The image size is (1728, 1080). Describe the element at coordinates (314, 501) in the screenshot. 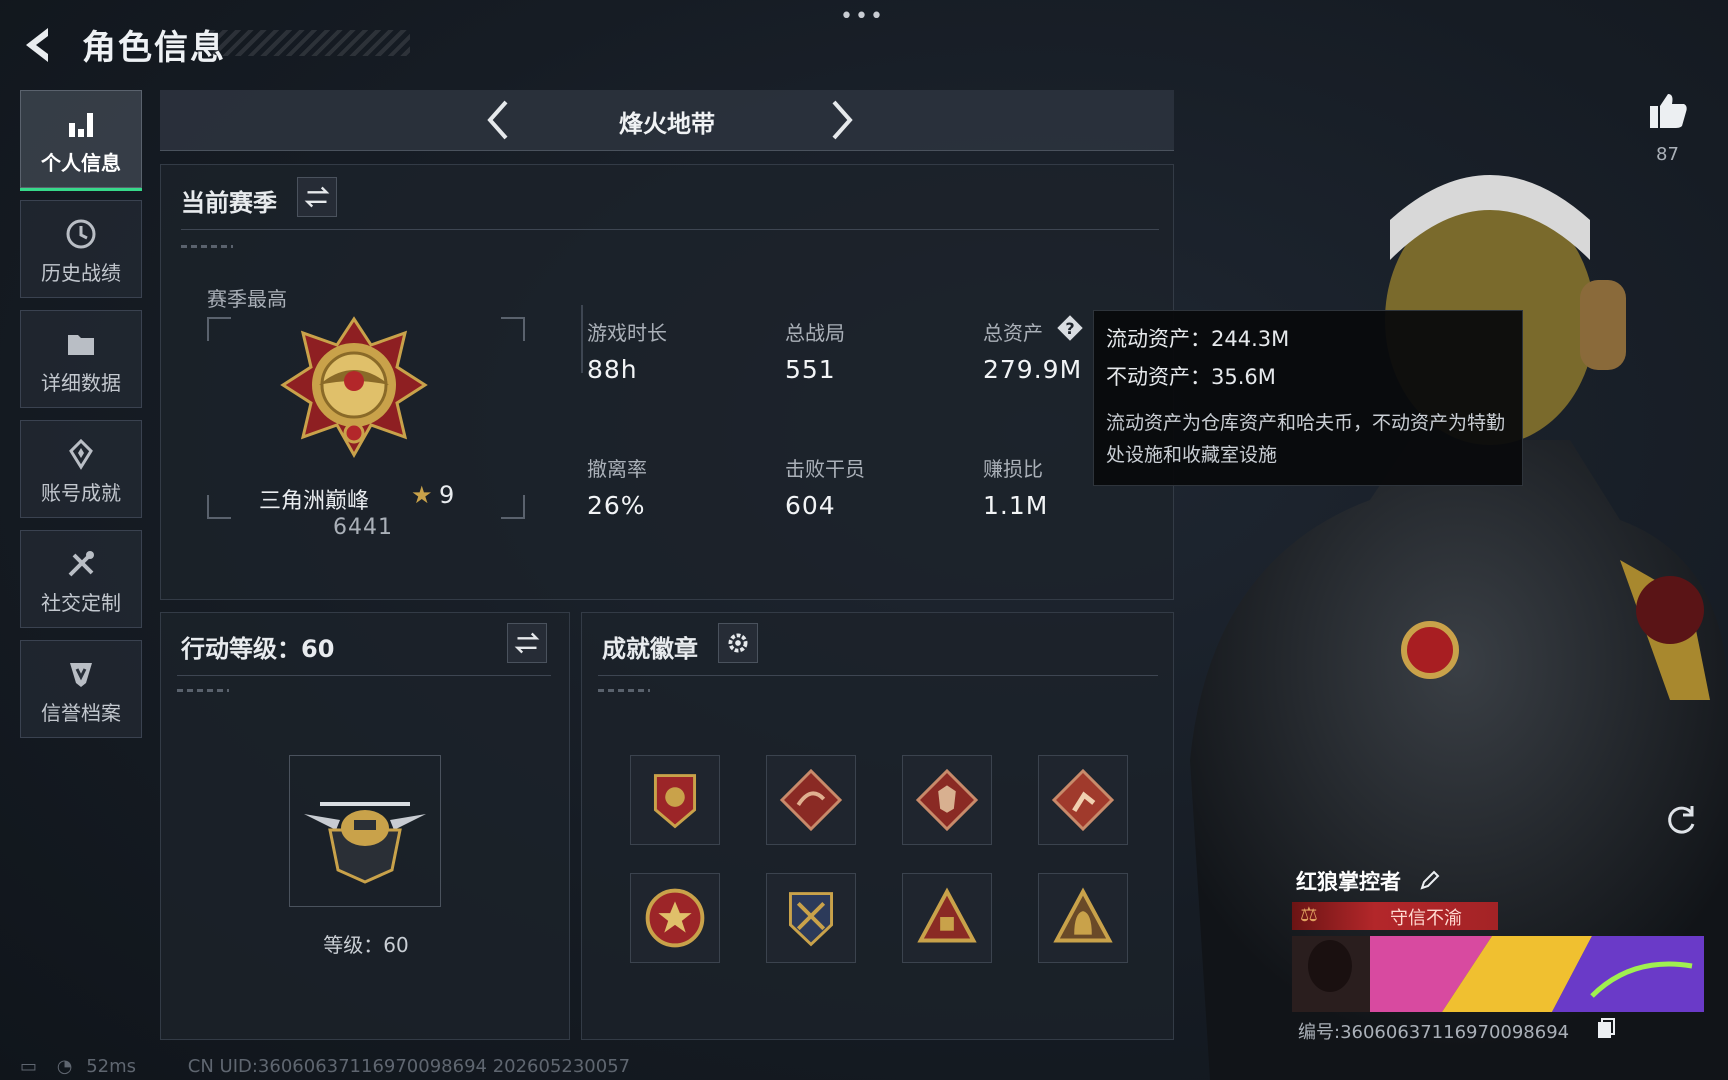

I see `rank-name: 三角洲巅峰` at that location.